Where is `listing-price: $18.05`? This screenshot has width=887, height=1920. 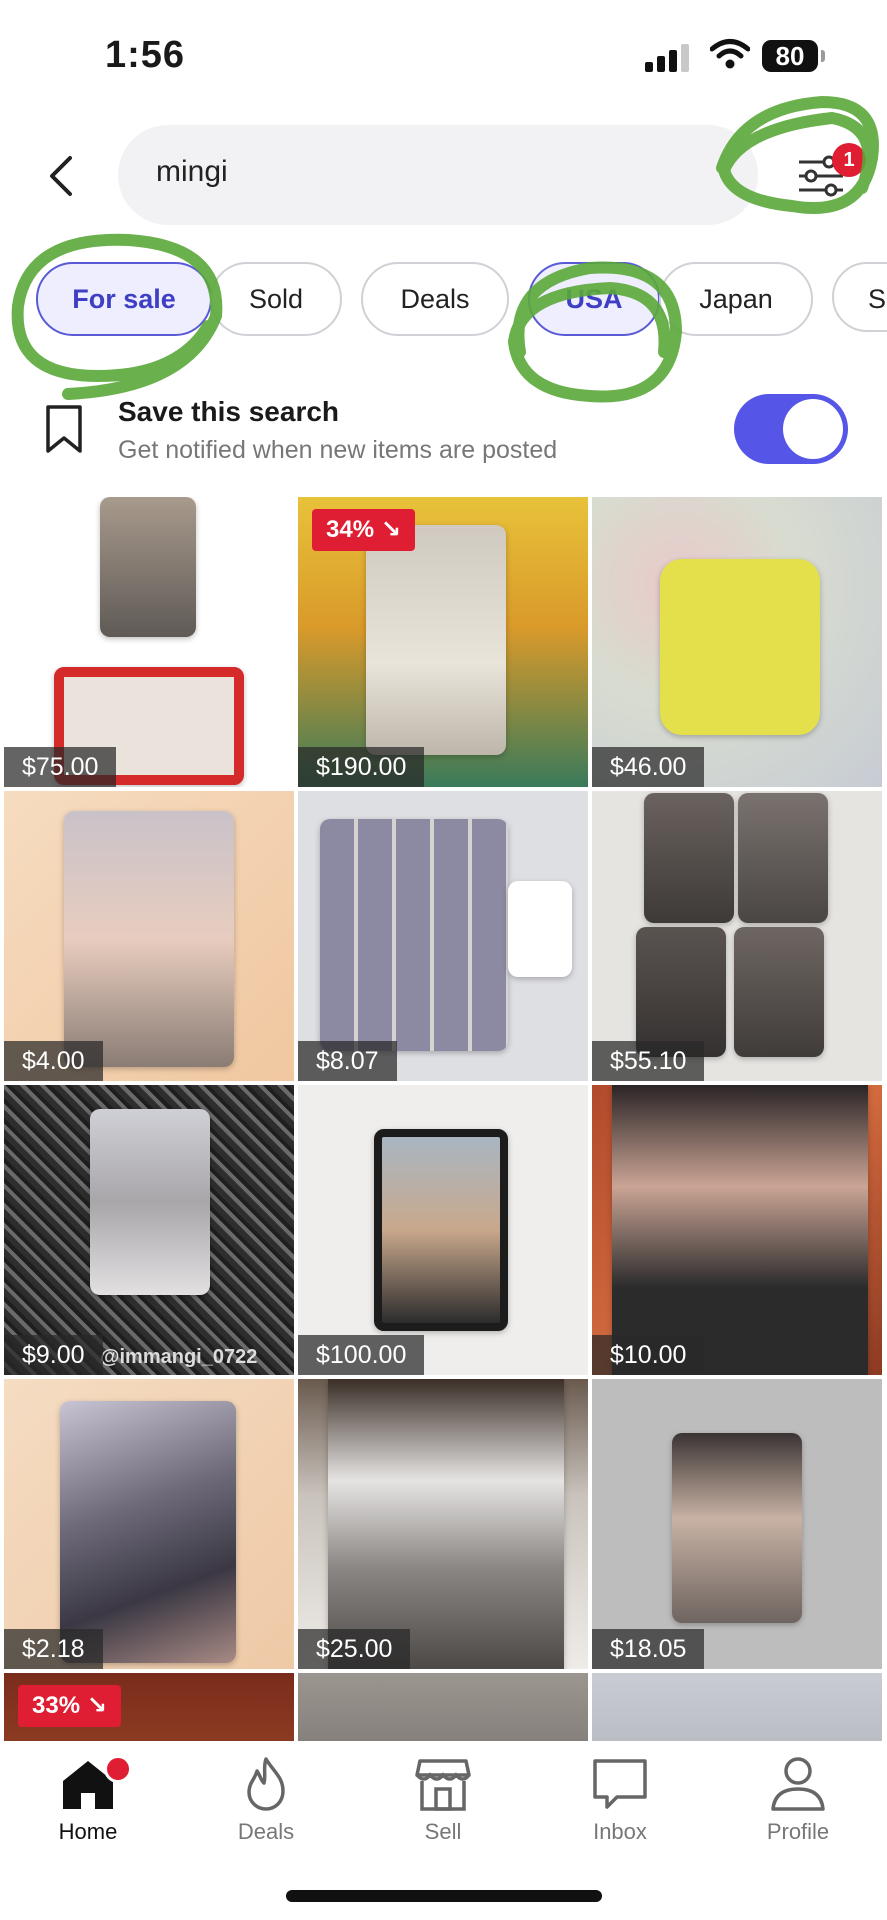 listing-price: $18.05 is located at coordinates (648, 1649).